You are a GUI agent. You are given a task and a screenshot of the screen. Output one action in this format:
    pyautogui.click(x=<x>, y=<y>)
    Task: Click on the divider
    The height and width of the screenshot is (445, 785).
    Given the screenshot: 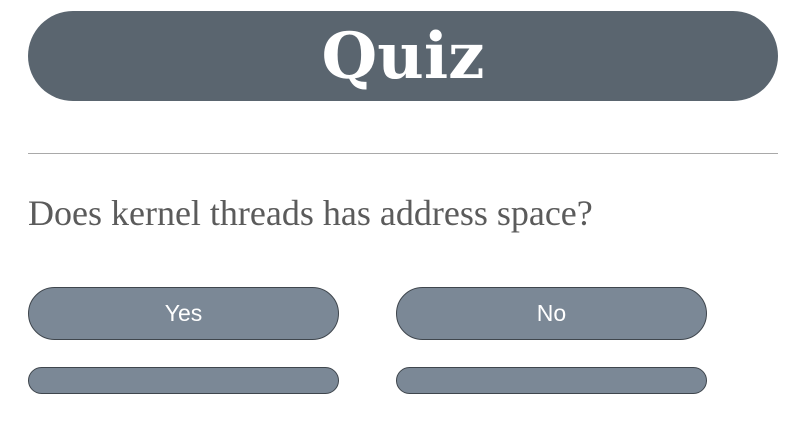 What is the action you would take?
    pyautogui.click(x=403, y=153)
    